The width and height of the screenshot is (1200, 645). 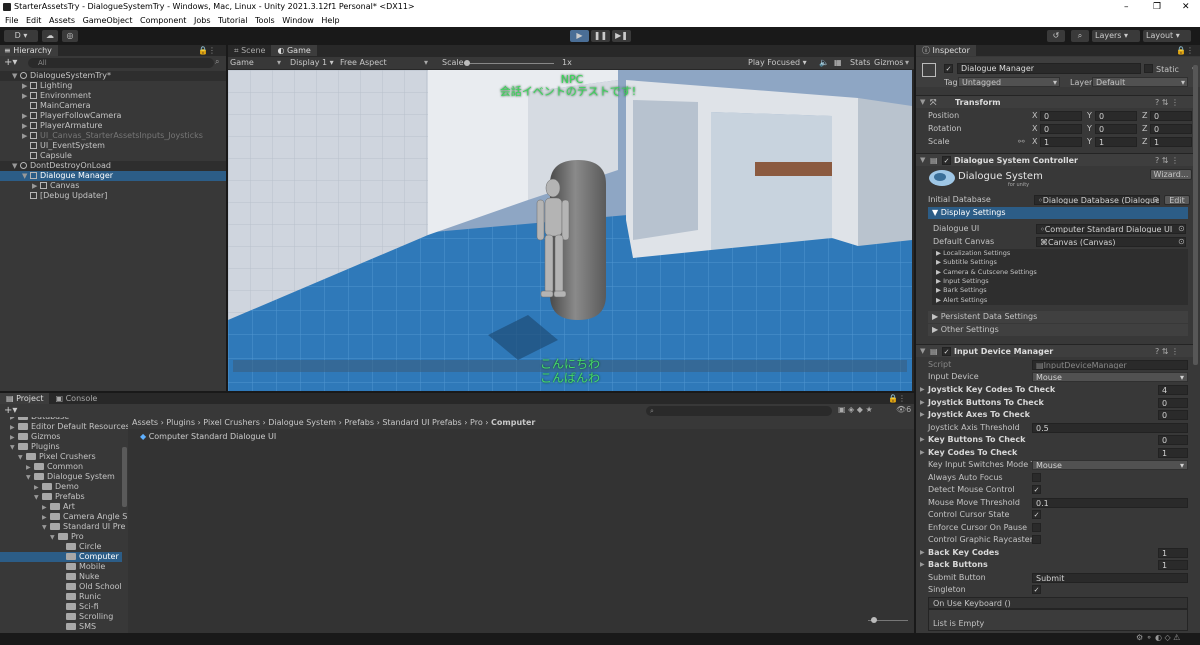 I want to click on menu-assets: Assets, so click(x=62, y=20).